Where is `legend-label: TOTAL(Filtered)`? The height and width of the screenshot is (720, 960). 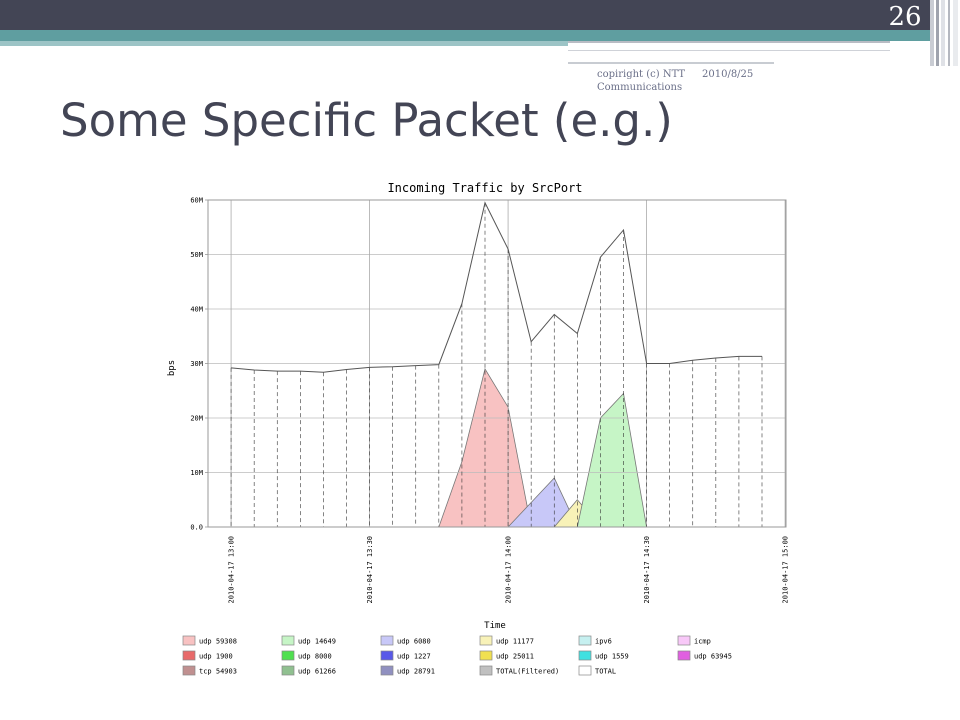 legend-label: TOTAL(Filtered) is located at coordinates (527, 672).